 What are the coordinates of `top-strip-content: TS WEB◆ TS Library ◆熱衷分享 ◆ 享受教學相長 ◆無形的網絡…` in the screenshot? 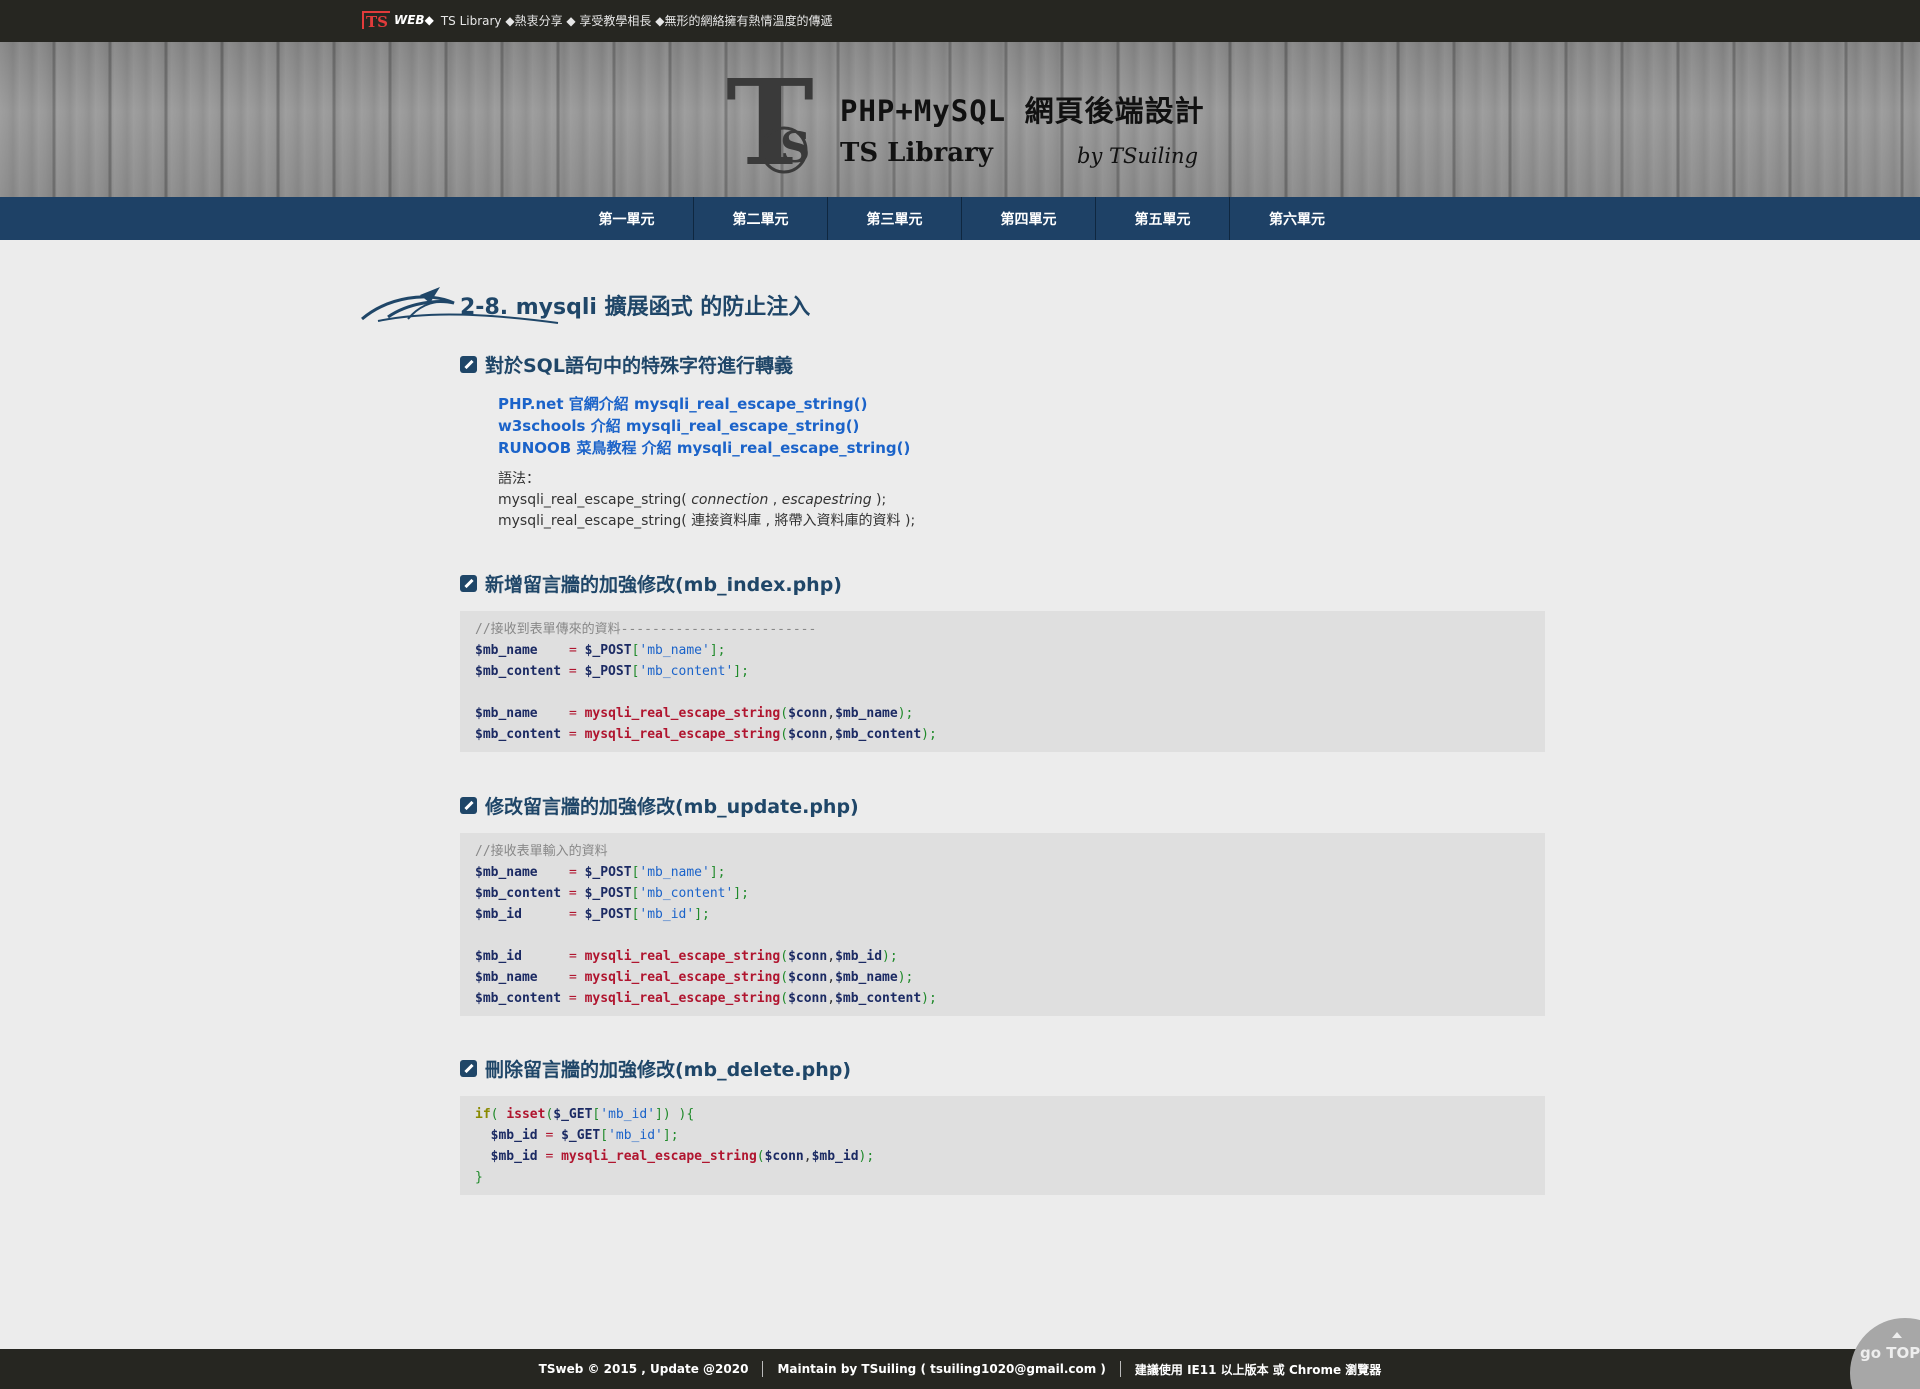 It's located at (597, 20).